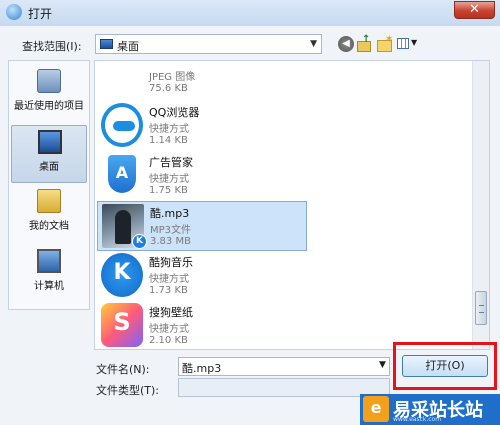 The height and width of the screenshot is (425, 500). What do you see at coordinates (168, 340) in the screenshot?
I see `file-size: 2.10 KB` at bounding box center [168, 340].